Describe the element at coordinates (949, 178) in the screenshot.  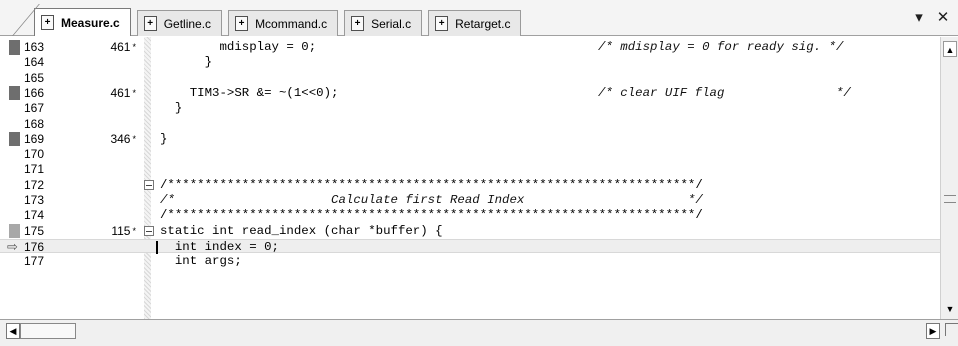
I see `vertical-scrollbar: ▲ ▼` at that location.